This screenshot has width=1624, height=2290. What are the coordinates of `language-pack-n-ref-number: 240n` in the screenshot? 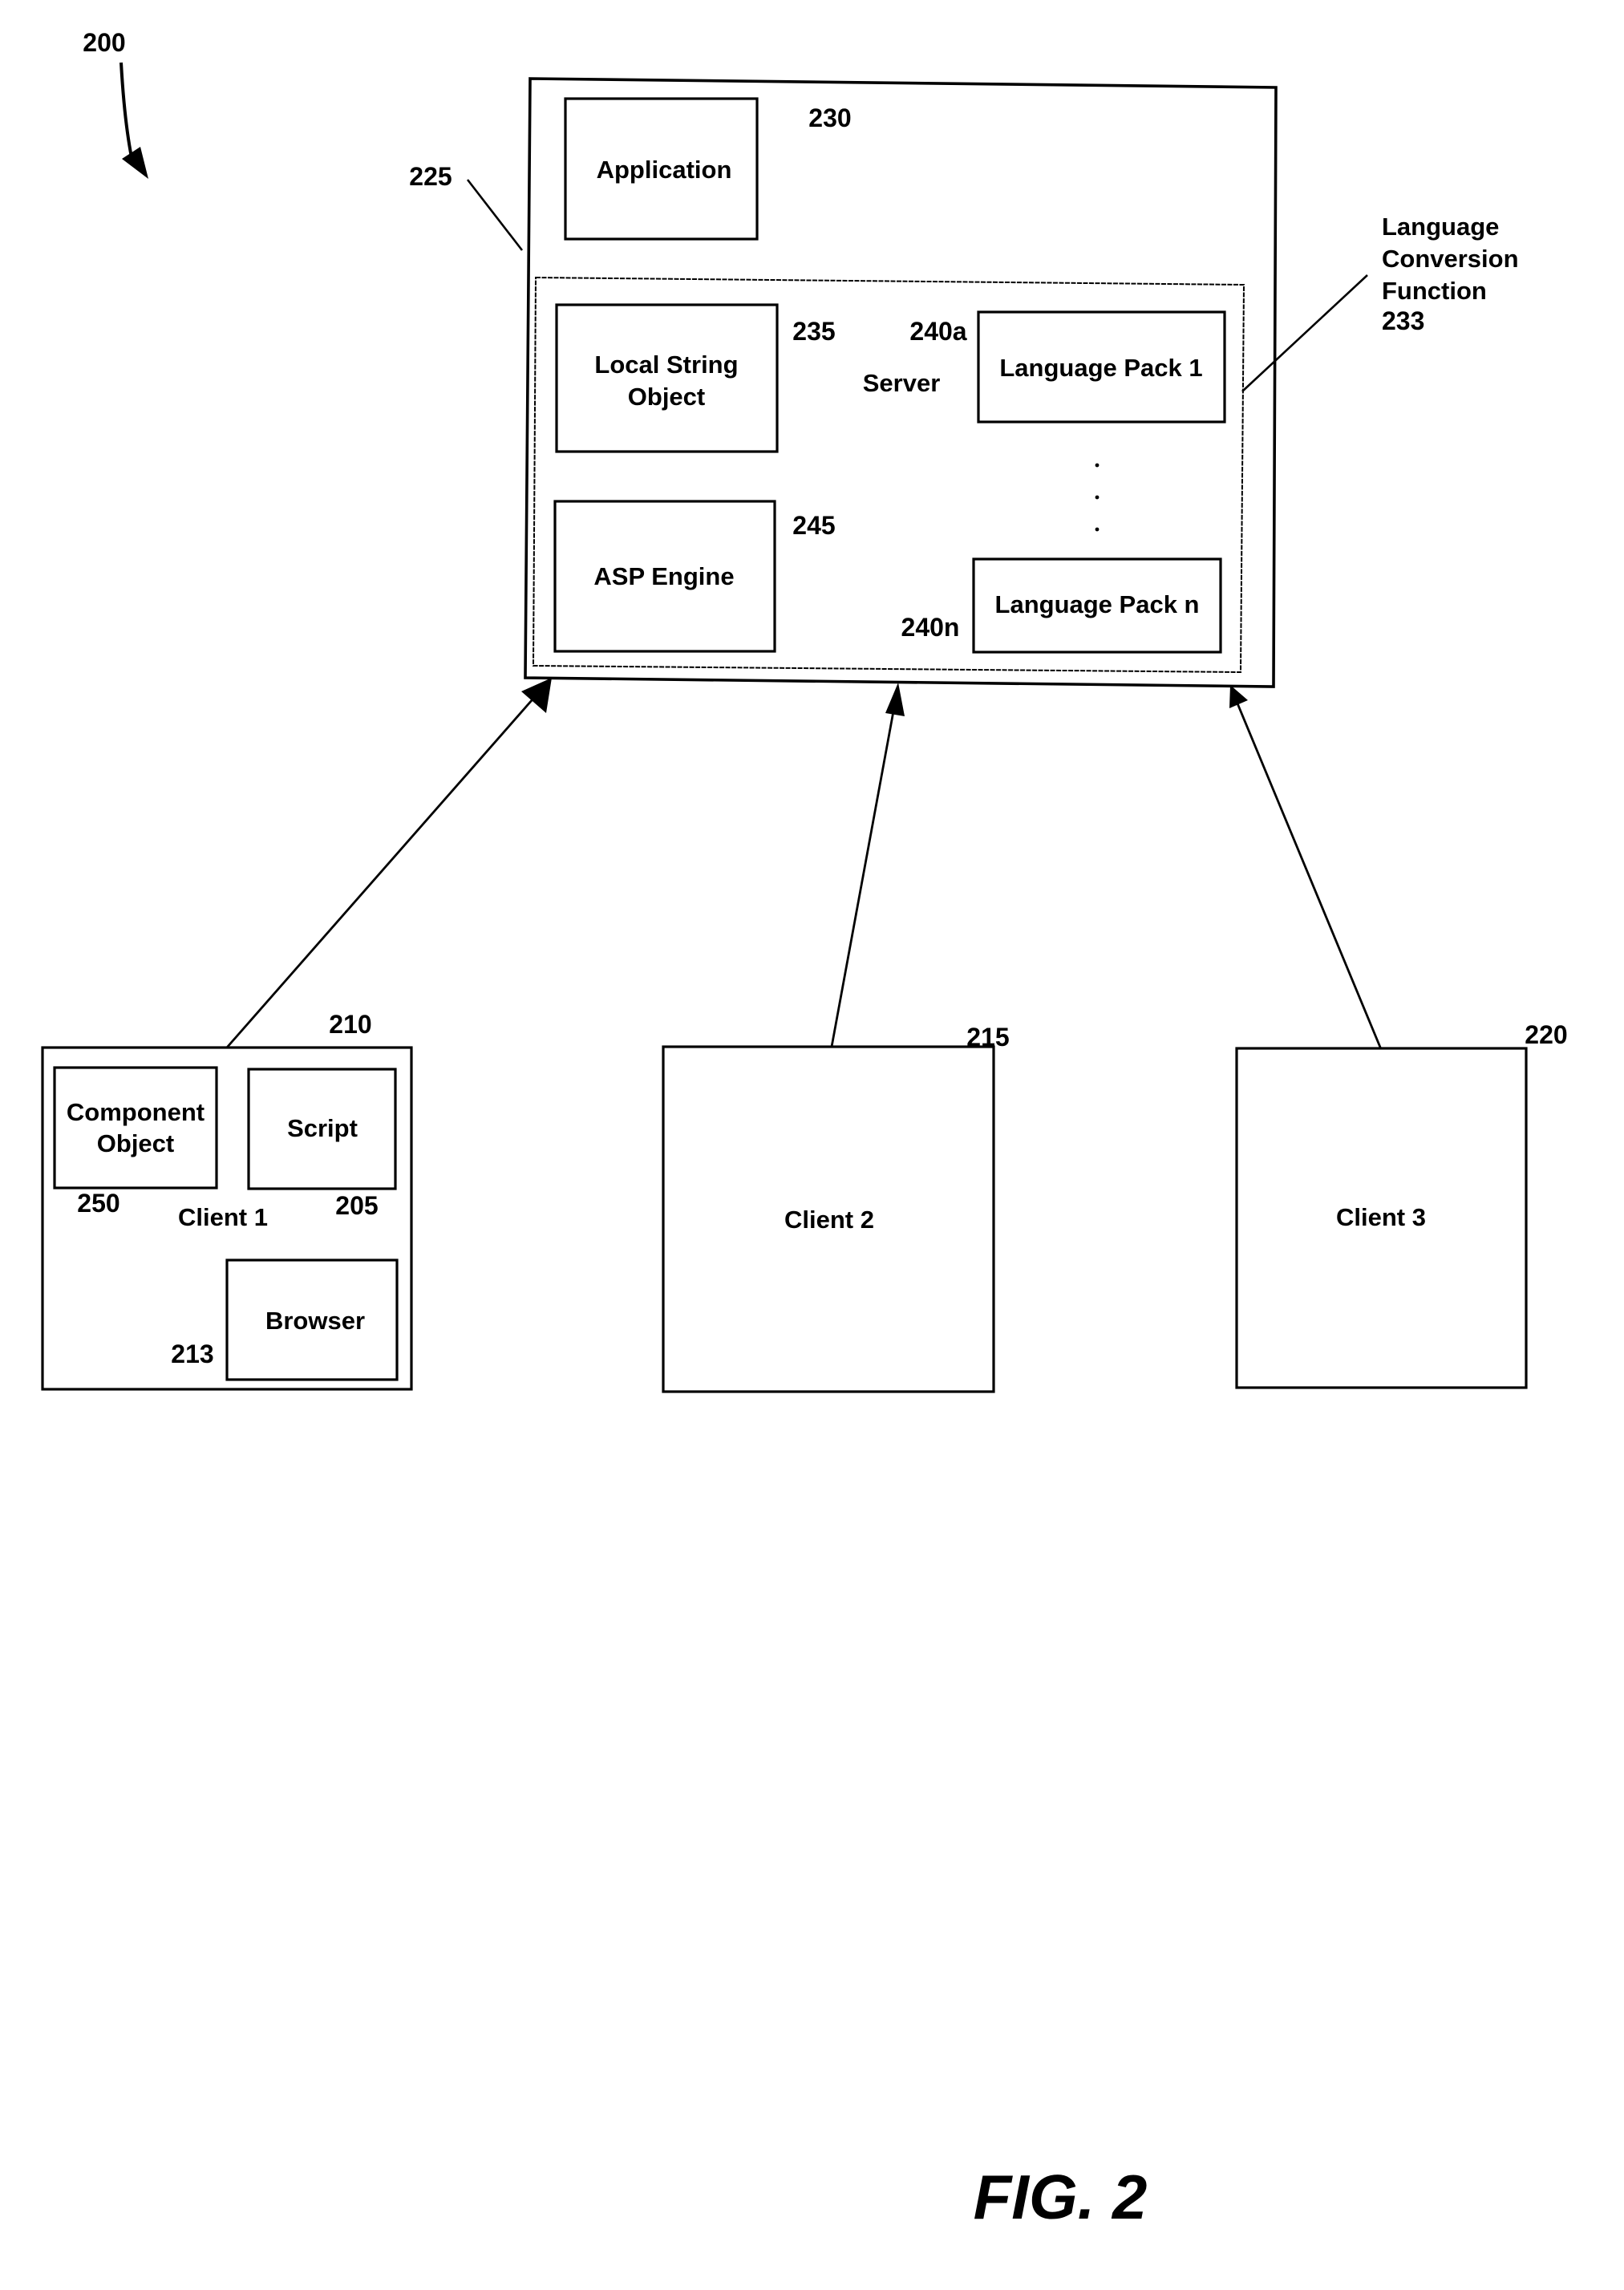 It's located at (930, 627).